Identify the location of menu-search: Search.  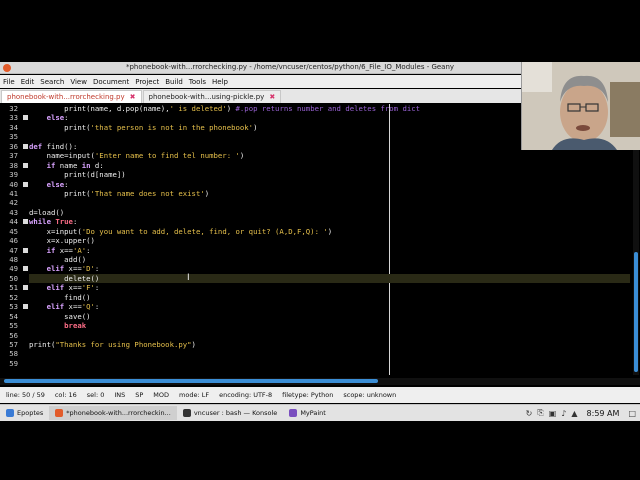
(52, 82).